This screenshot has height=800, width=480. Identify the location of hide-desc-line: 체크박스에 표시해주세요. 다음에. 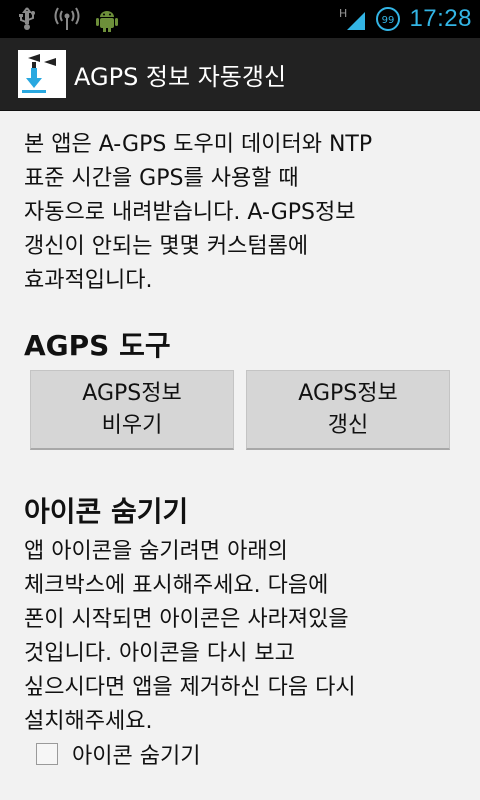
(176, 585).